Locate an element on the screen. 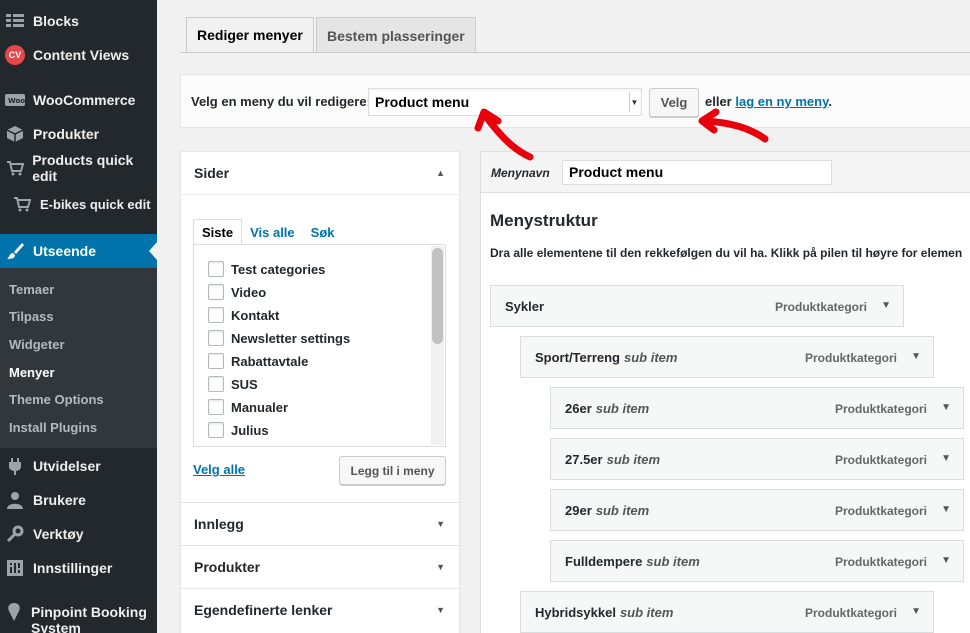 This screenshot has height=633, width=970. menu-item: 27.5er sub item Produktkategori ▼ is located at coordinates (757, 459).